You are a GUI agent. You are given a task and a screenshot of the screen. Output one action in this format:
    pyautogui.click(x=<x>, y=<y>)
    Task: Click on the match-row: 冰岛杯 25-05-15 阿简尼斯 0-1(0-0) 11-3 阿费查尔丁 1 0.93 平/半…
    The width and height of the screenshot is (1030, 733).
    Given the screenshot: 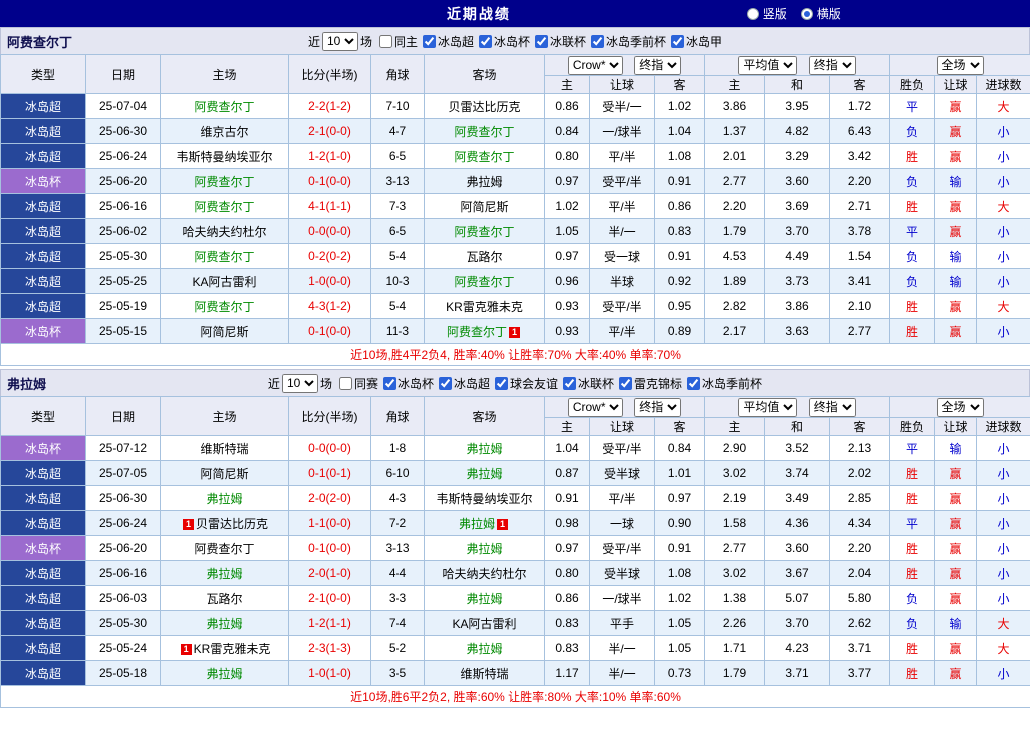 What is the action you would take?
    pyautogui.click(x=515, y=331)
    